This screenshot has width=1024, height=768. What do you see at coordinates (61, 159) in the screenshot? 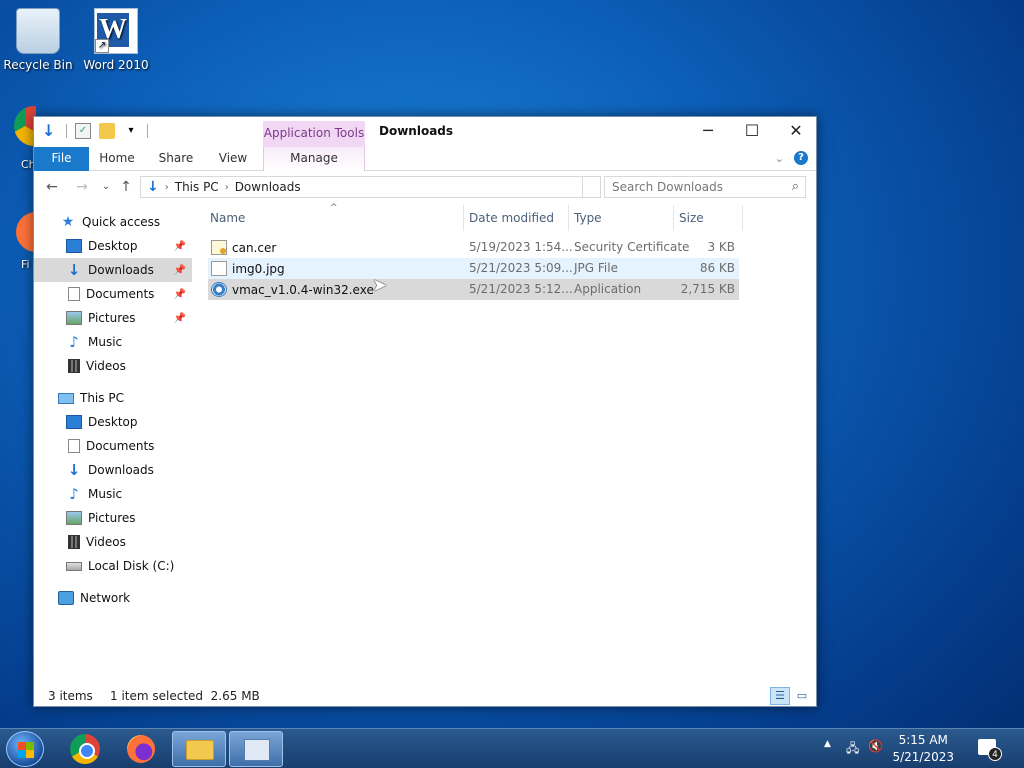
I see `tab-file: File` at bounding box center [61, 159].